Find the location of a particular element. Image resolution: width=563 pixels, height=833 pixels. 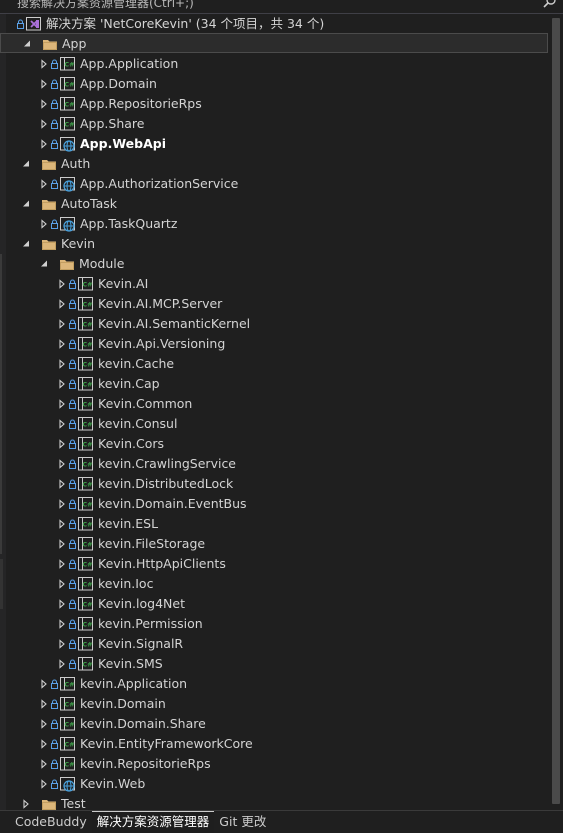

tree-project: Kevin.Web is located at coordinates (274, 783).